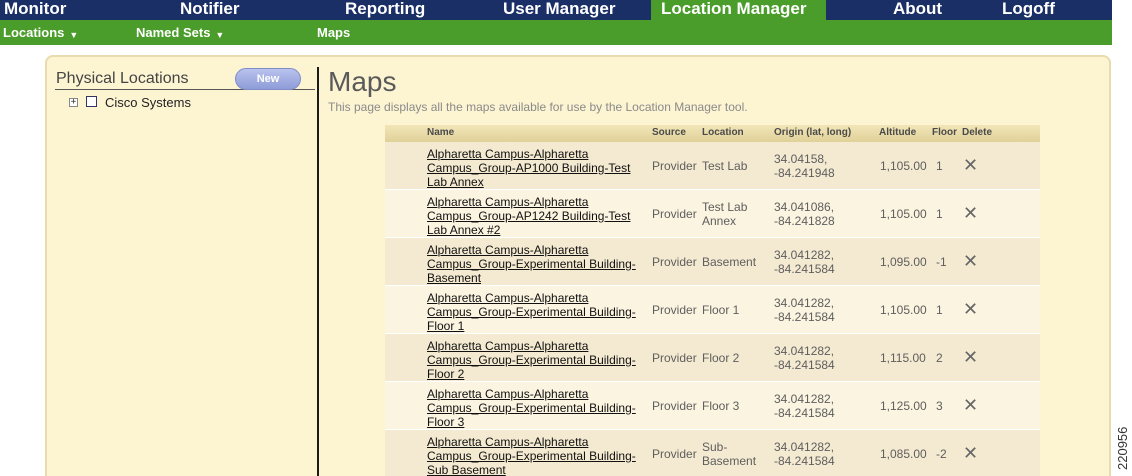 The image size is (1132, 476). Describe the element at coordinates (941, 454) in the screenshot. I see `map-floor: -2` at that location.